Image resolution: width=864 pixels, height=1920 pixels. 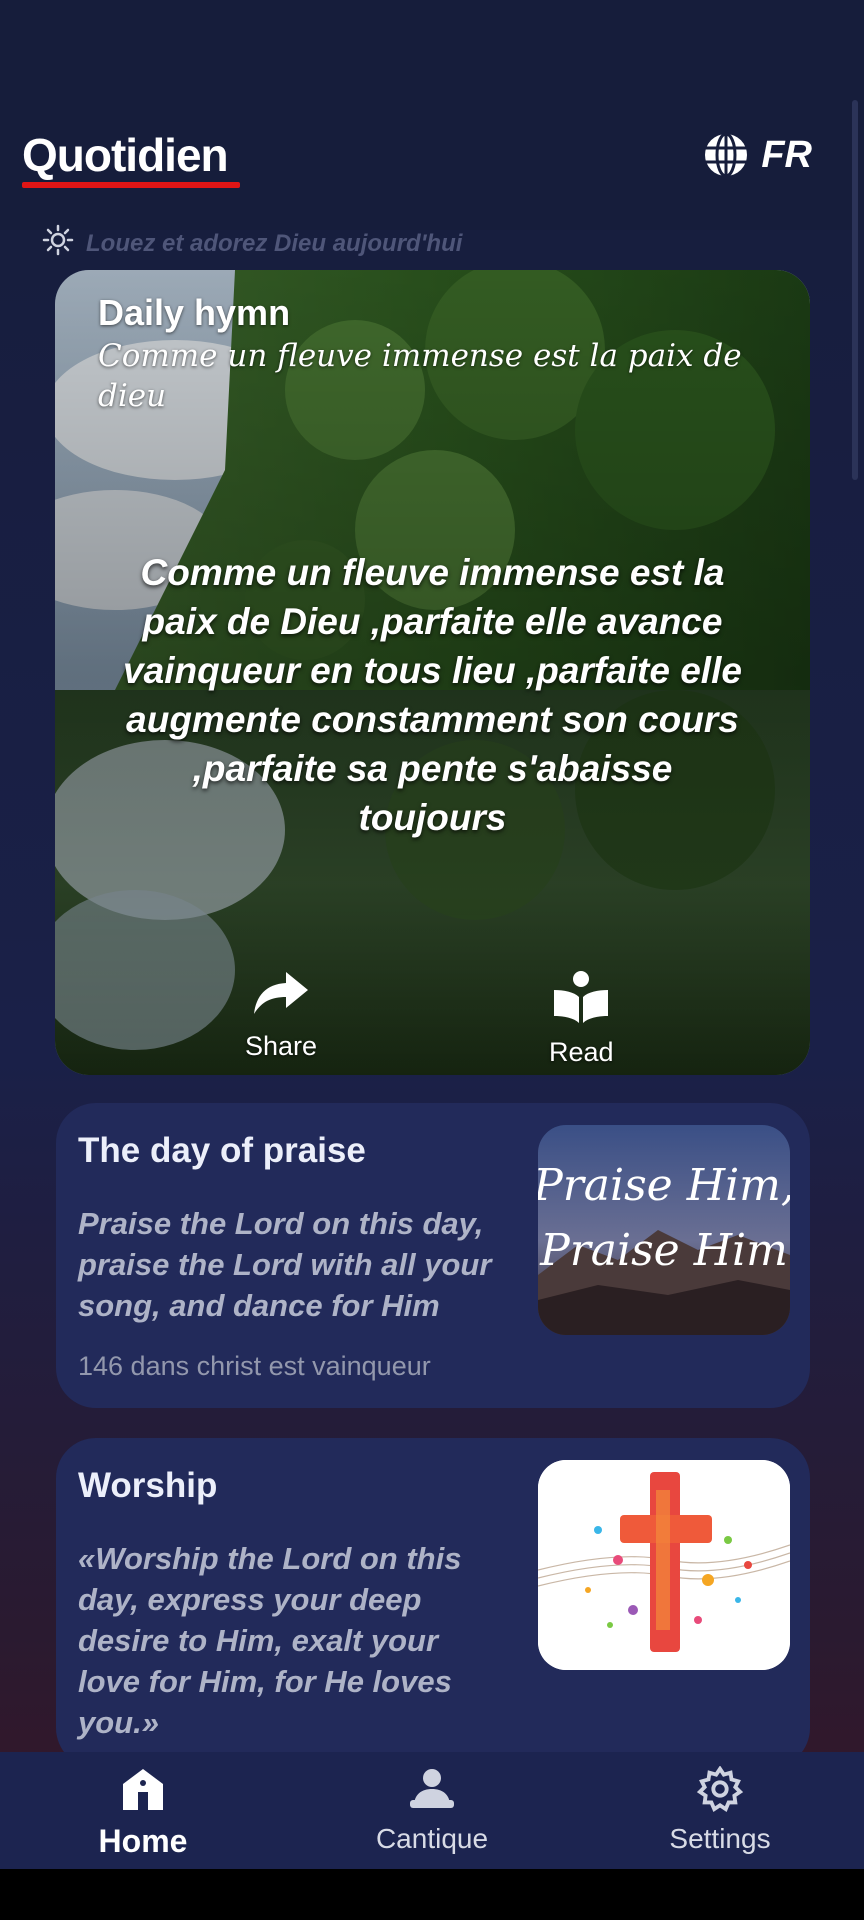 What do you see at coordinates (143, 1791) in the screenshot?
I see `home-icon` at bounding box center [143, 1791].